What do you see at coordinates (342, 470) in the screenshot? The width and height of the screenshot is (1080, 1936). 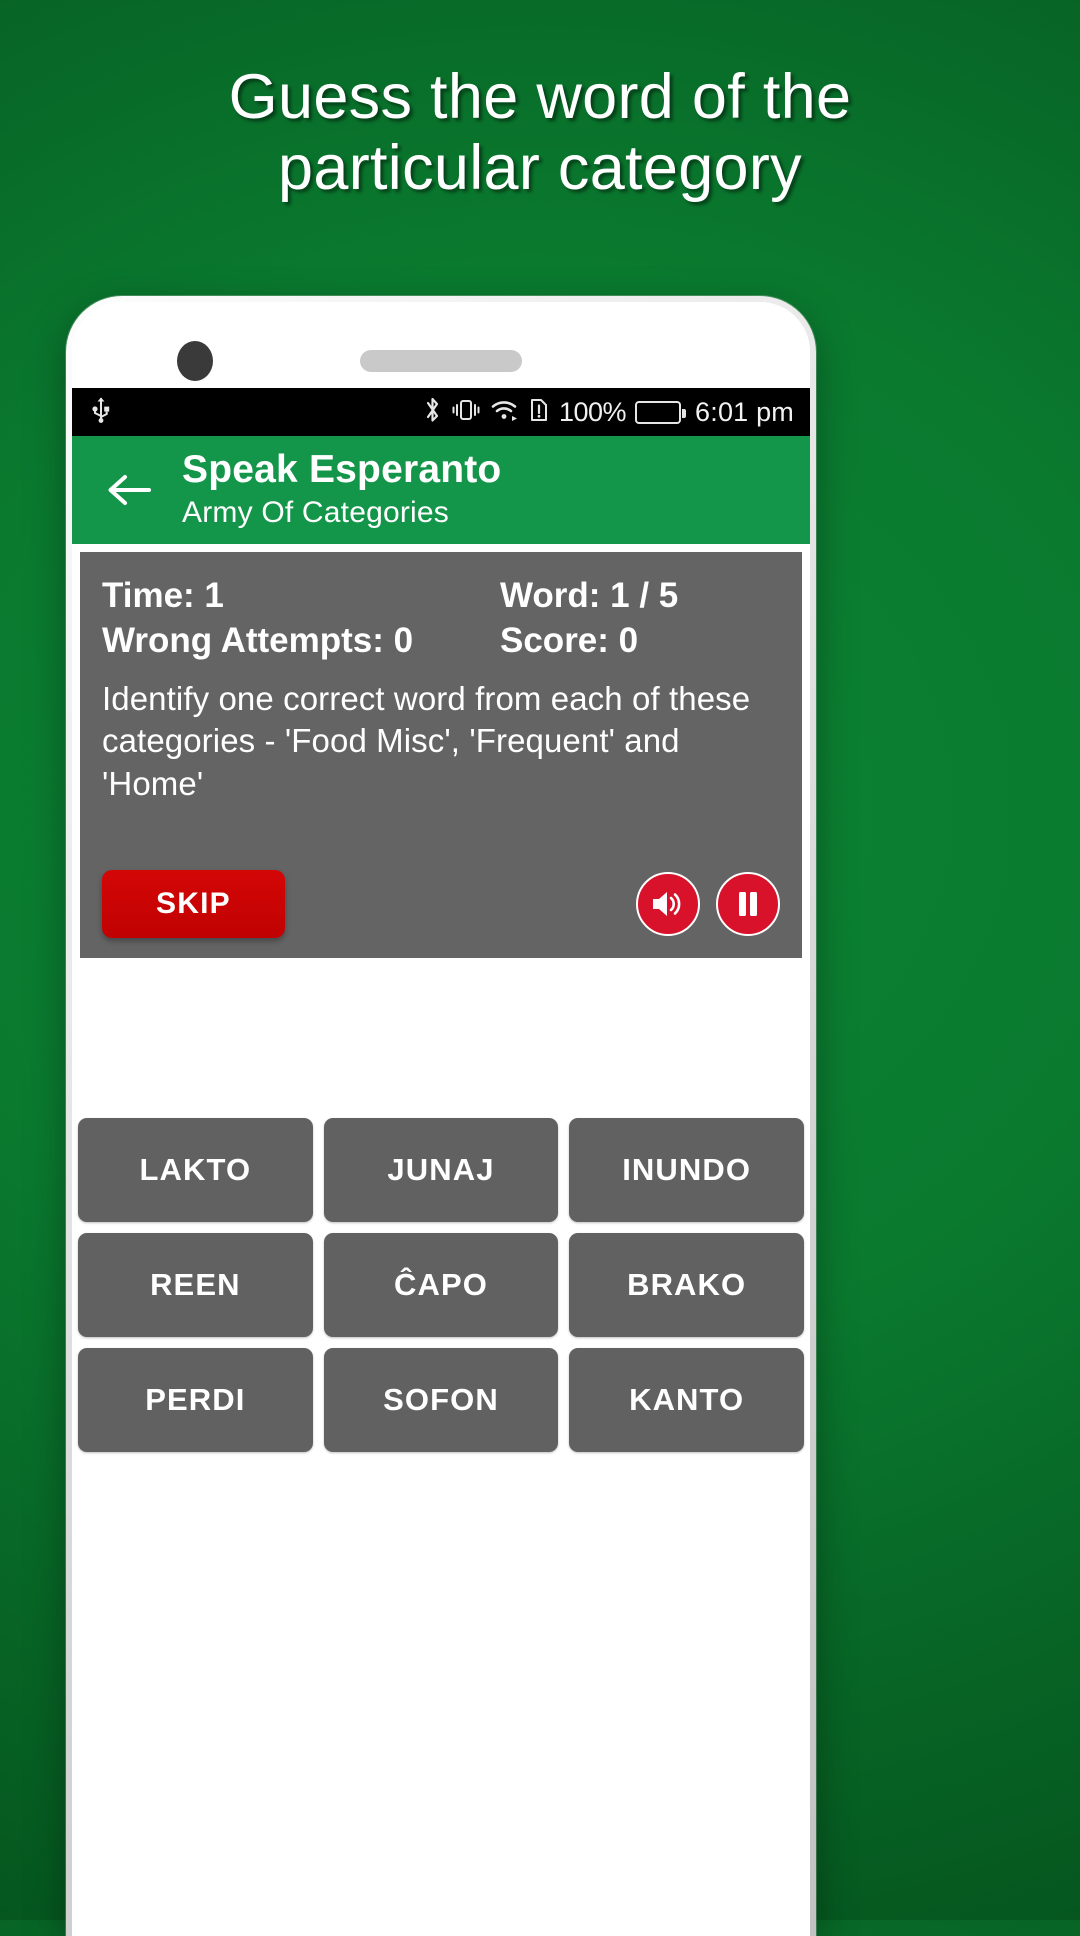 I see `app-title: Speak Esperanto` at bounding box center [342, 470].